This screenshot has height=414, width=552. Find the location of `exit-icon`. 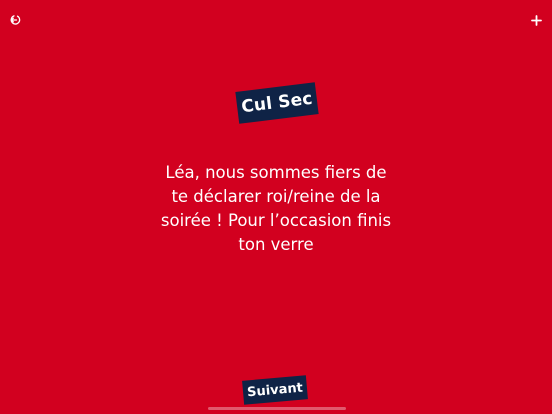

exit-icon is located at coordinates (15, 20).